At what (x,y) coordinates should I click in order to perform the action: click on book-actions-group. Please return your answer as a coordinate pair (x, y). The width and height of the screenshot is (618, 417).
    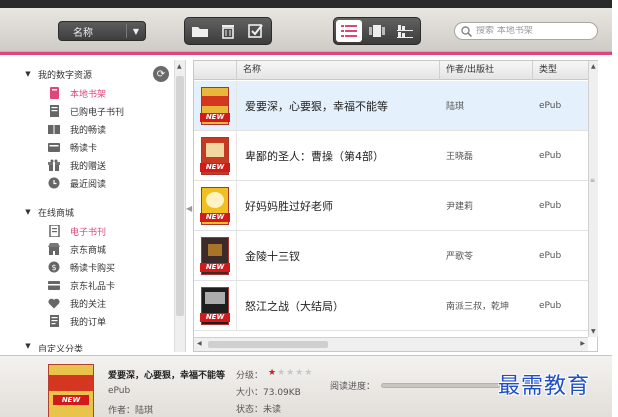
    Looking at the image, I should click on (228, 31).